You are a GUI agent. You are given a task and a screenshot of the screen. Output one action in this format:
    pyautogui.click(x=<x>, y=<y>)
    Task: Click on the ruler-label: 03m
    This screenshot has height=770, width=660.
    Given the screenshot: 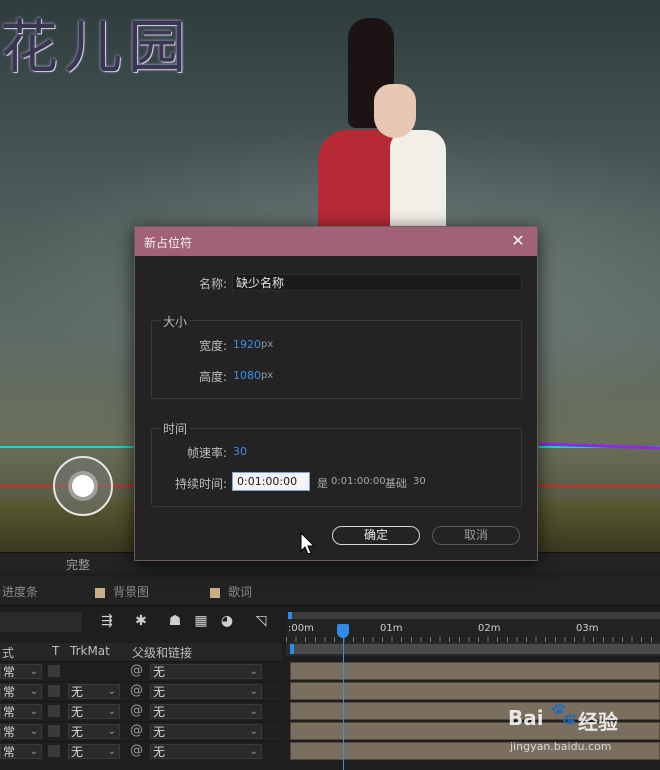 What is the action you would take?
    pyautogui.click(x=587, y=628)
    